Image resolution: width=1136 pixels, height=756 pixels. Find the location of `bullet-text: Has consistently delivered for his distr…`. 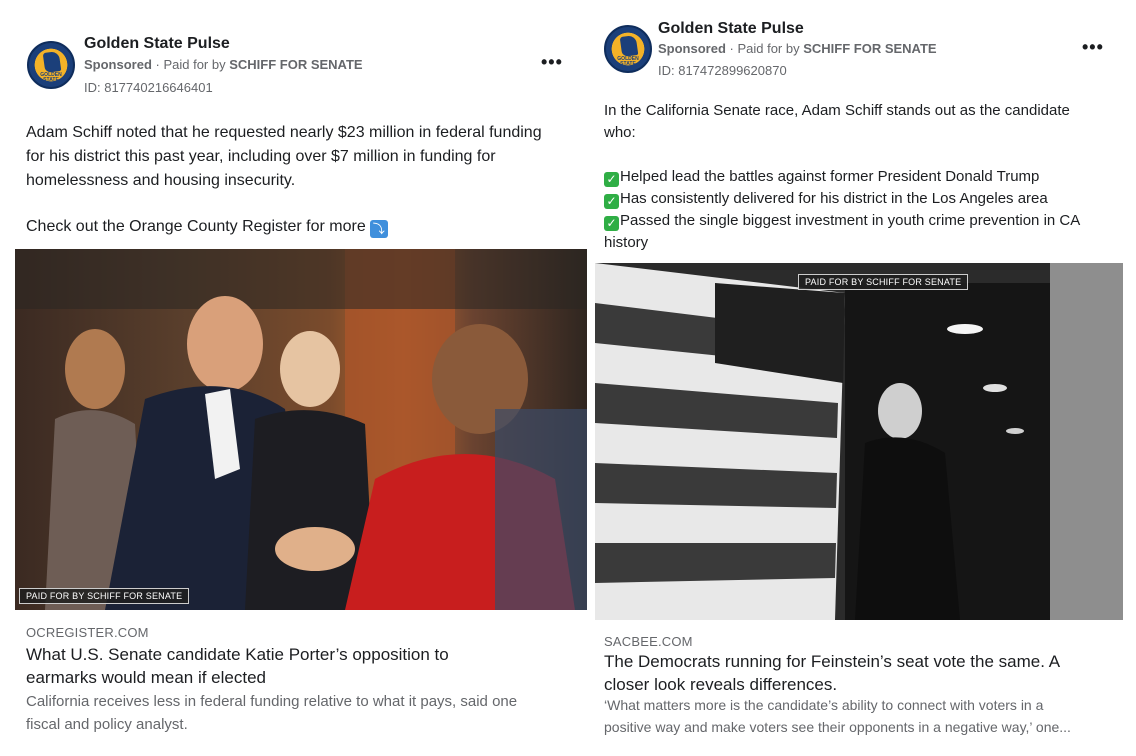

bullet-text: Has consistently delivered for his distr… is located at coordinates (834, 198).